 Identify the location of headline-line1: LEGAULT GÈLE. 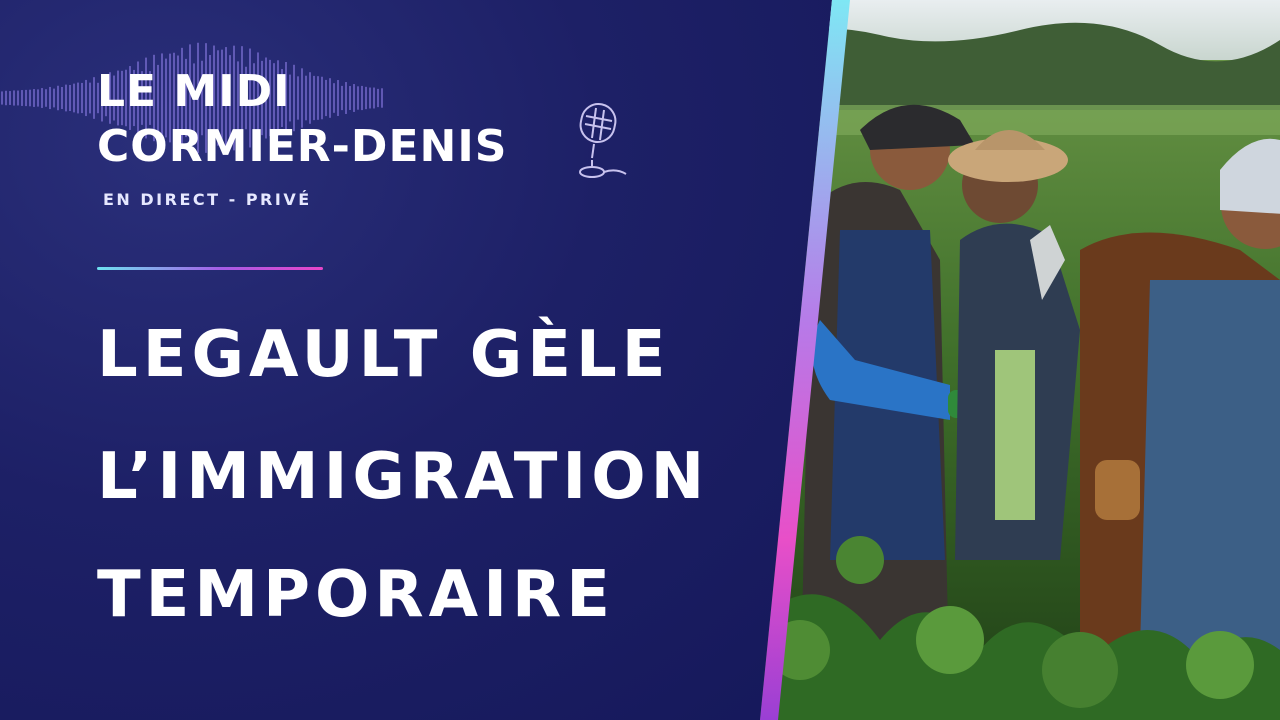
(384, 355).